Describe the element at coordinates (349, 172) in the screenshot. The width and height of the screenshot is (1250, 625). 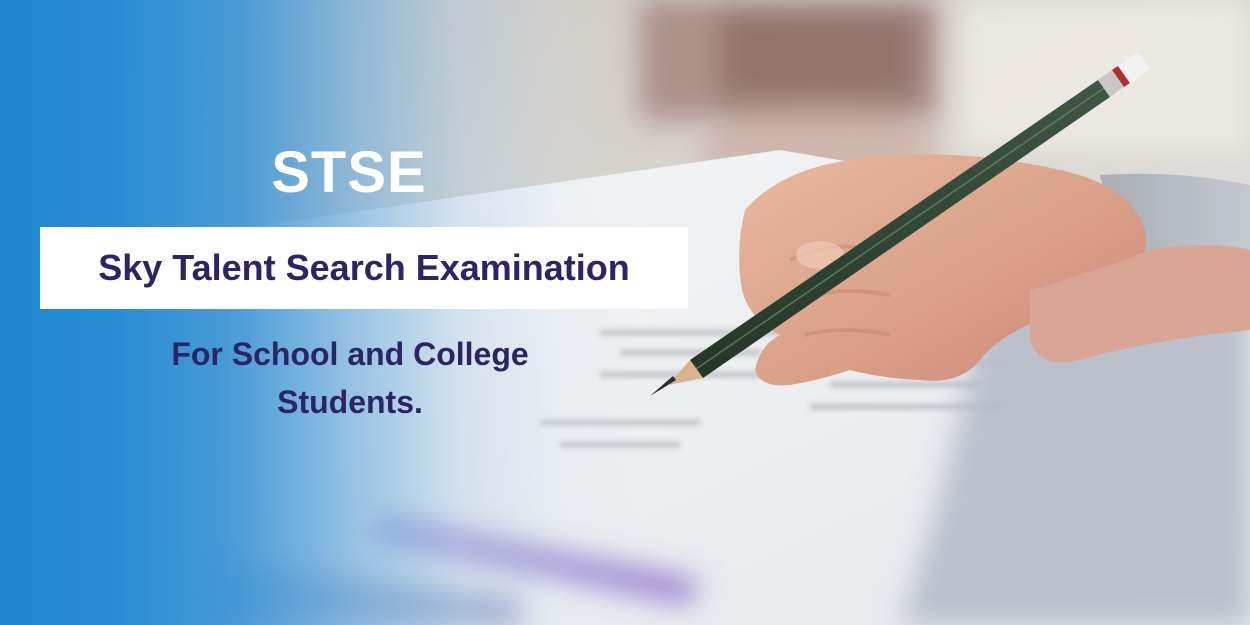
I see `banner-title: STSE` at that location.